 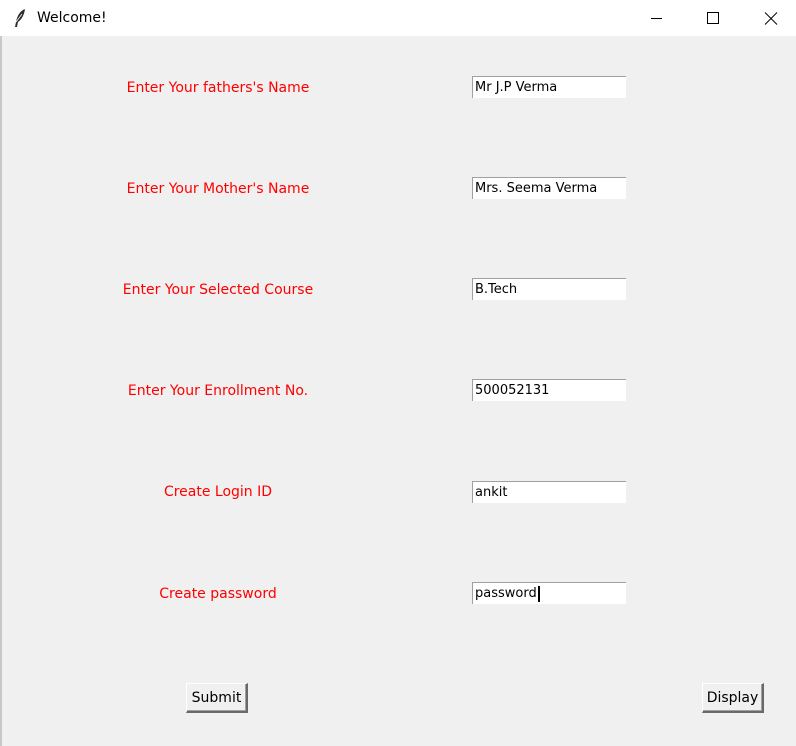 What do you see at coordinates (549, 188) in the screenshot?
I see `mothers-name-input: Mrs. Seema Verma` at bounding box center [549, 188].